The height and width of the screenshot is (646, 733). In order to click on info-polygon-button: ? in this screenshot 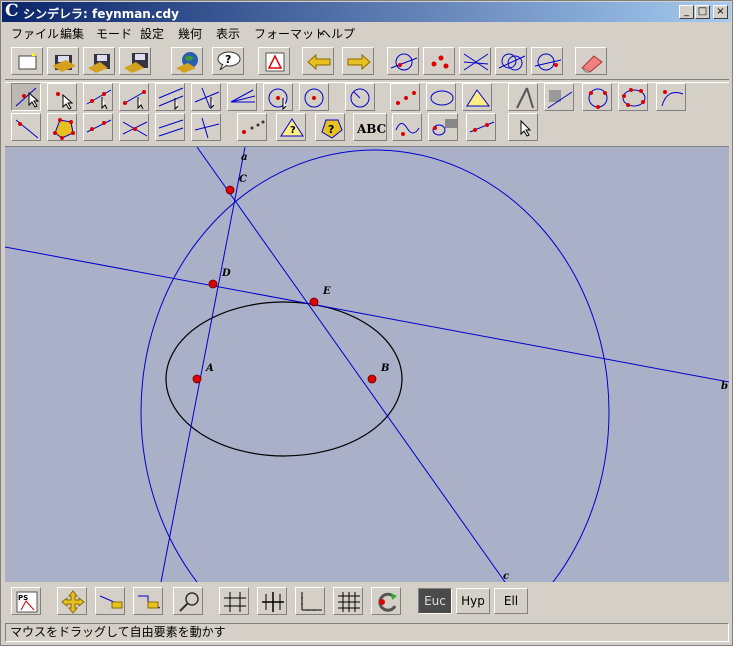, I will do `click(330, 127)`.